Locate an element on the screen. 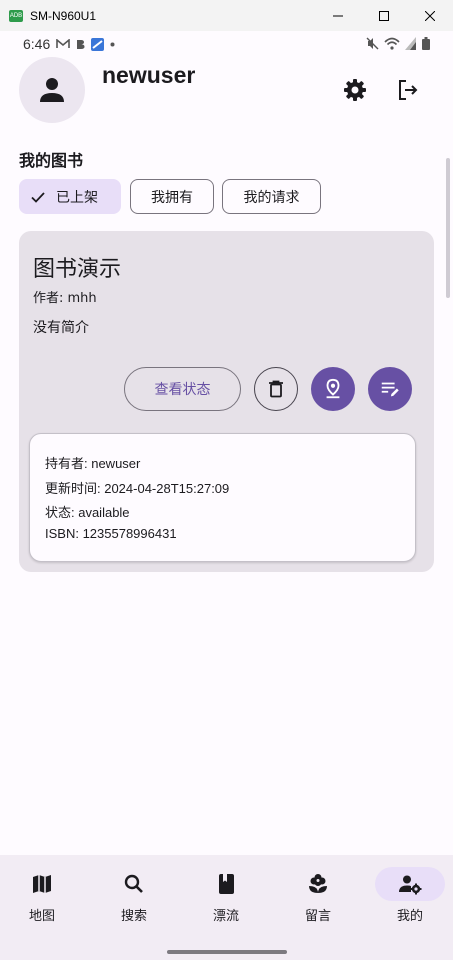  avatar is located at coordinates (52, 90).